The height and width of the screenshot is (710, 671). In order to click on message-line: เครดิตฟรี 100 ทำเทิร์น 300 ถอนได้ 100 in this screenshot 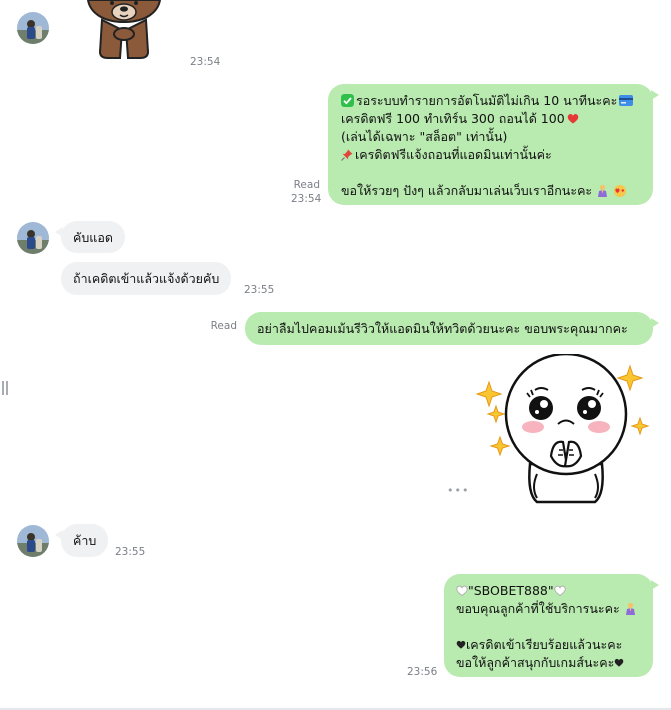, I will do `click(492, 119)`.